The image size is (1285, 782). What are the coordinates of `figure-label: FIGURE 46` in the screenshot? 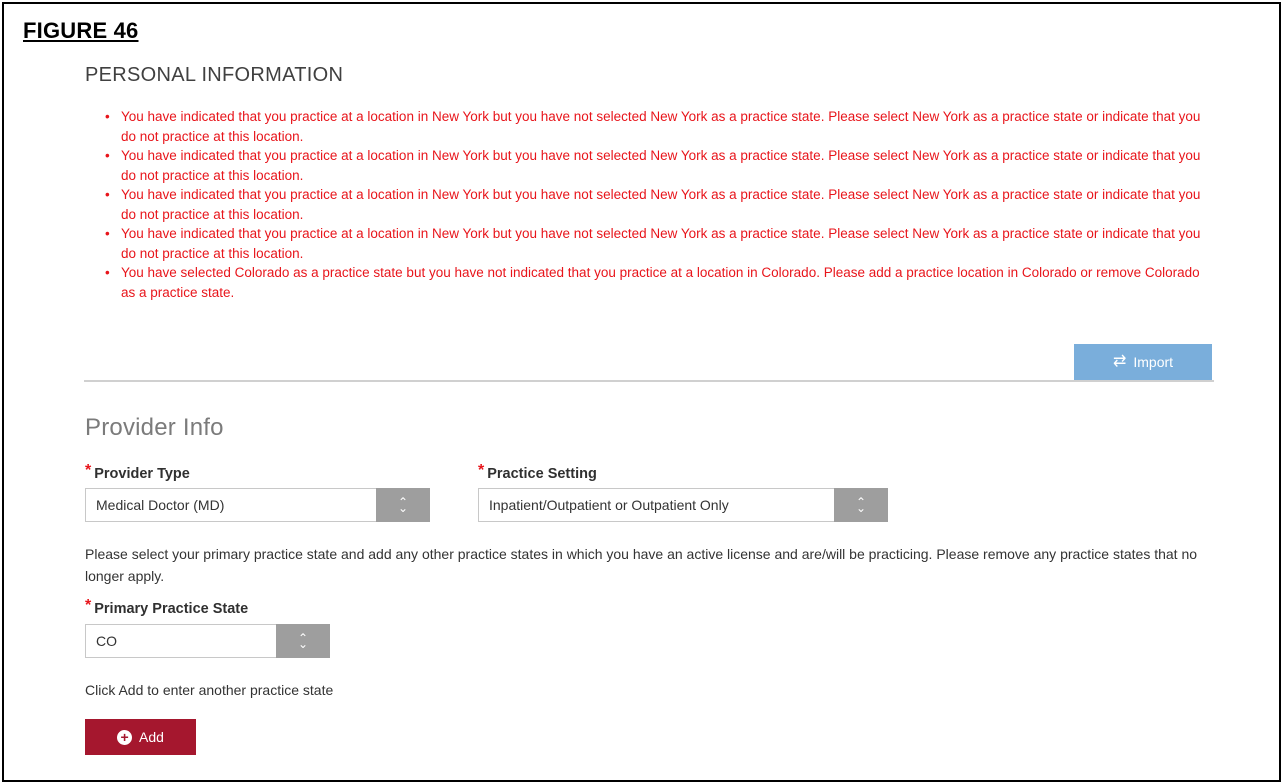 It's located at (81, 30).